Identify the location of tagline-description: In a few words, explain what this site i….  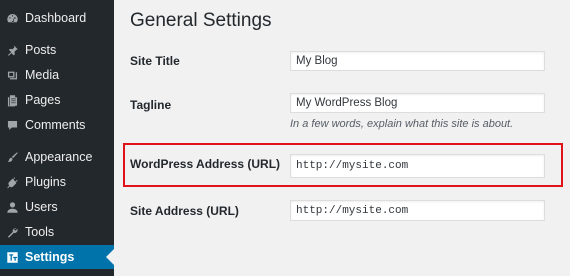
(402, 124).